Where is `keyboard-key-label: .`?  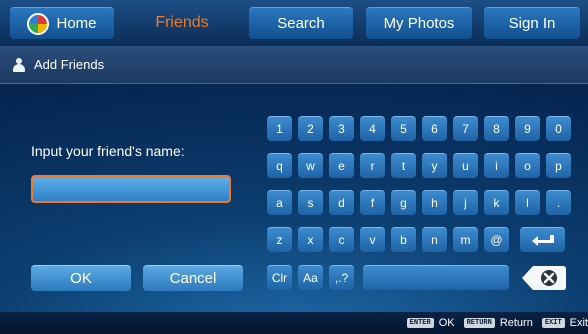
keyboard-key-label: . is located at coordinates (558, 203).